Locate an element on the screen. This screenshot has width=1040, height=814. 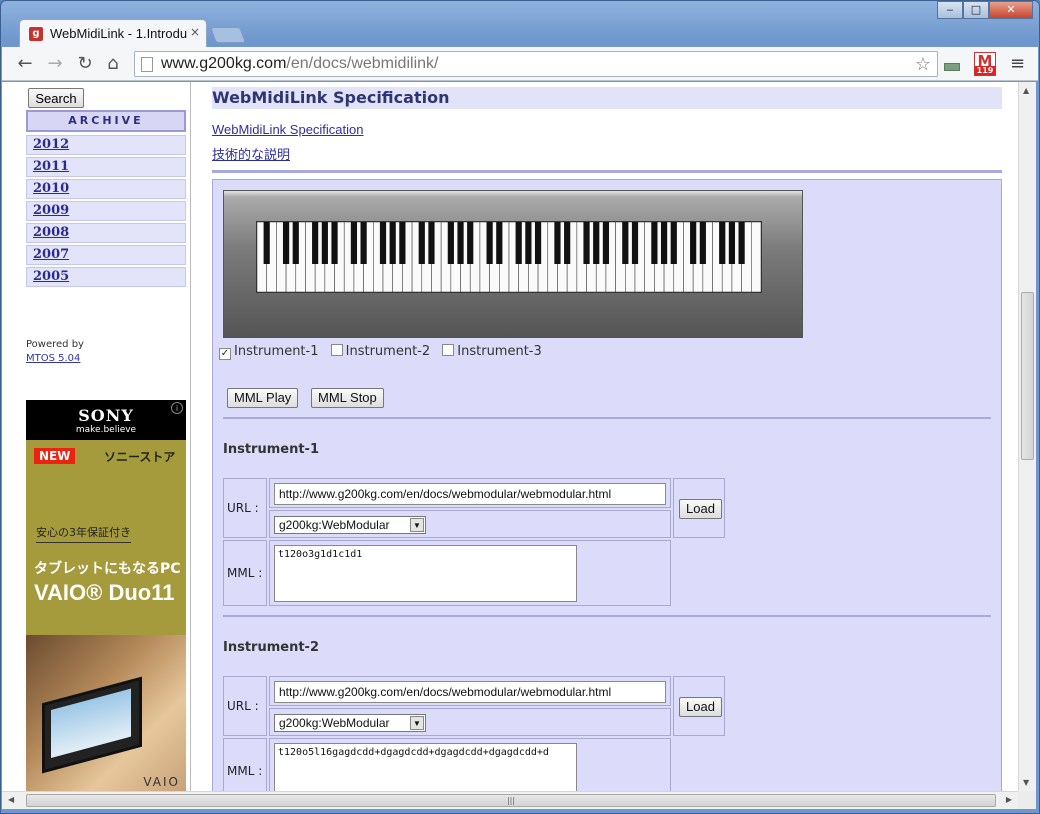
scroll-left-icon: ◀ is located at coordinates (11, 799).